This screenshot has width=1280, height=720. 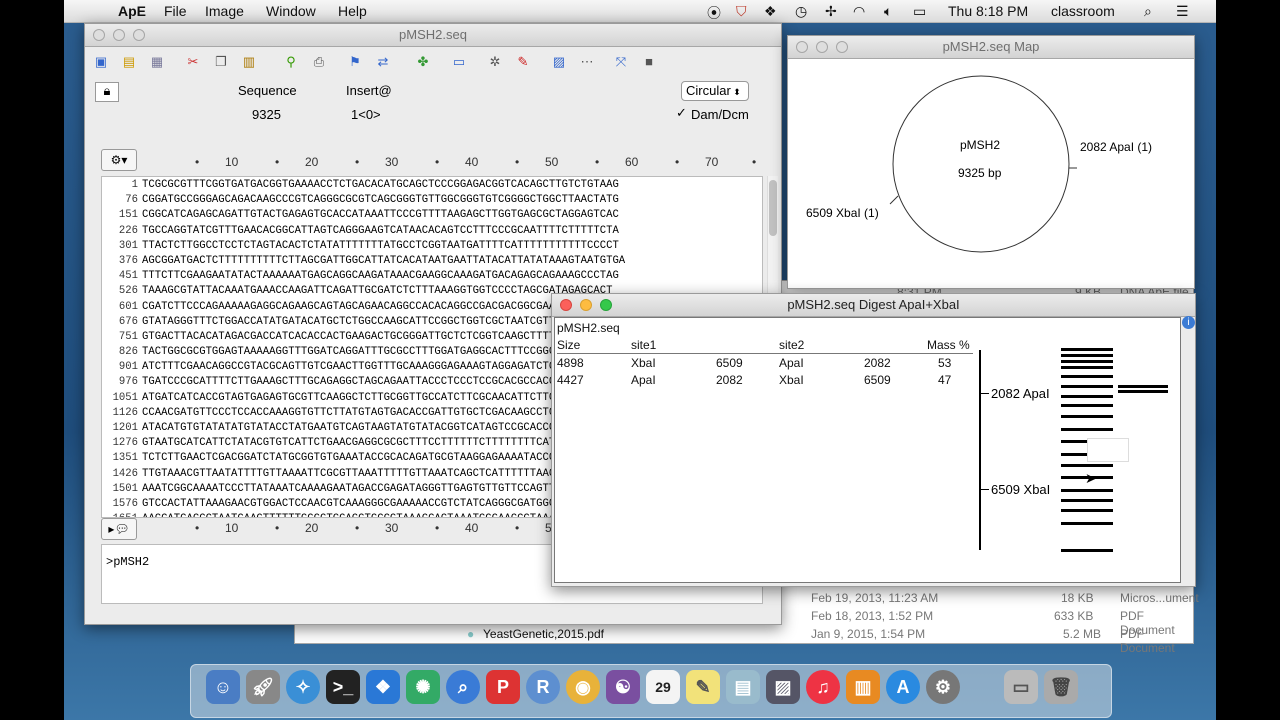 I want to click on launchpad-dock-icon: 🚀︎, so click(x=263, y=687).